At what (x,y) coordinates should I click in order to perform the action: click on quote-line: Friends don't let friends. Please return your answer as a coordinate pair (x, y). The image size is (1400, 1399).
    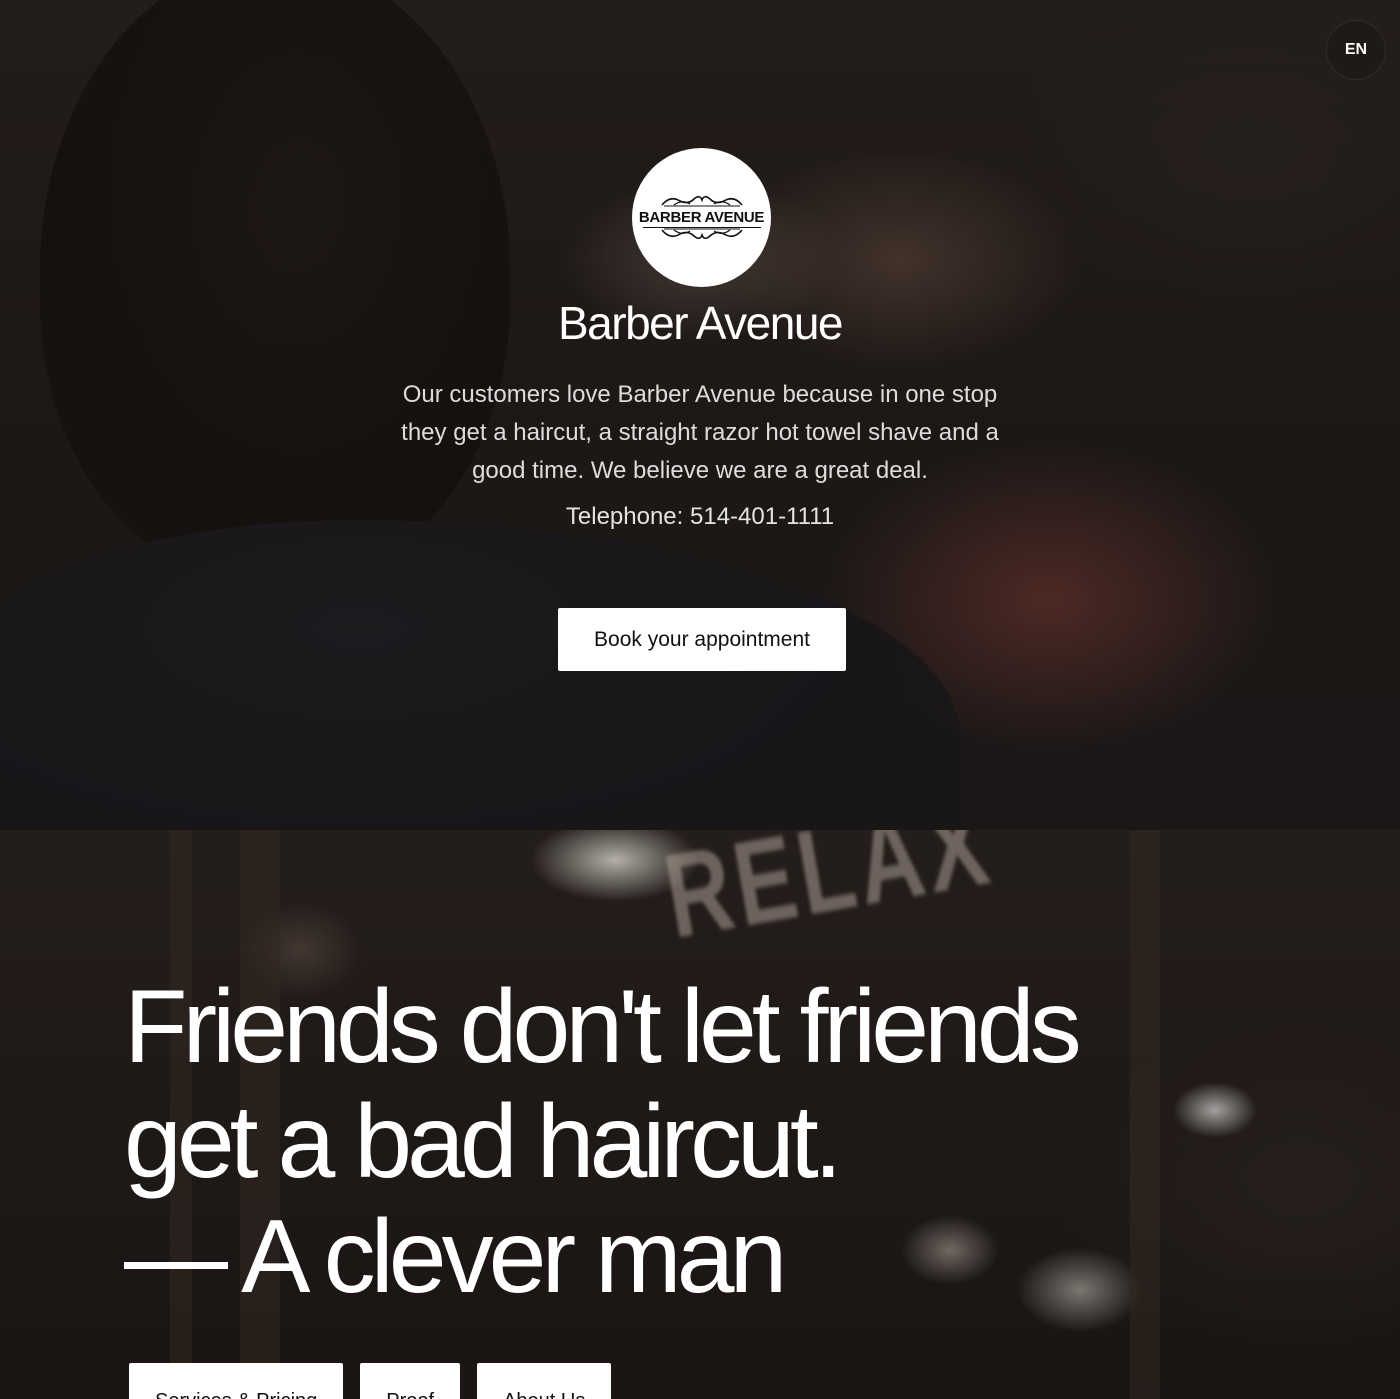
    Looking at the image, I should click on (603, 1027).